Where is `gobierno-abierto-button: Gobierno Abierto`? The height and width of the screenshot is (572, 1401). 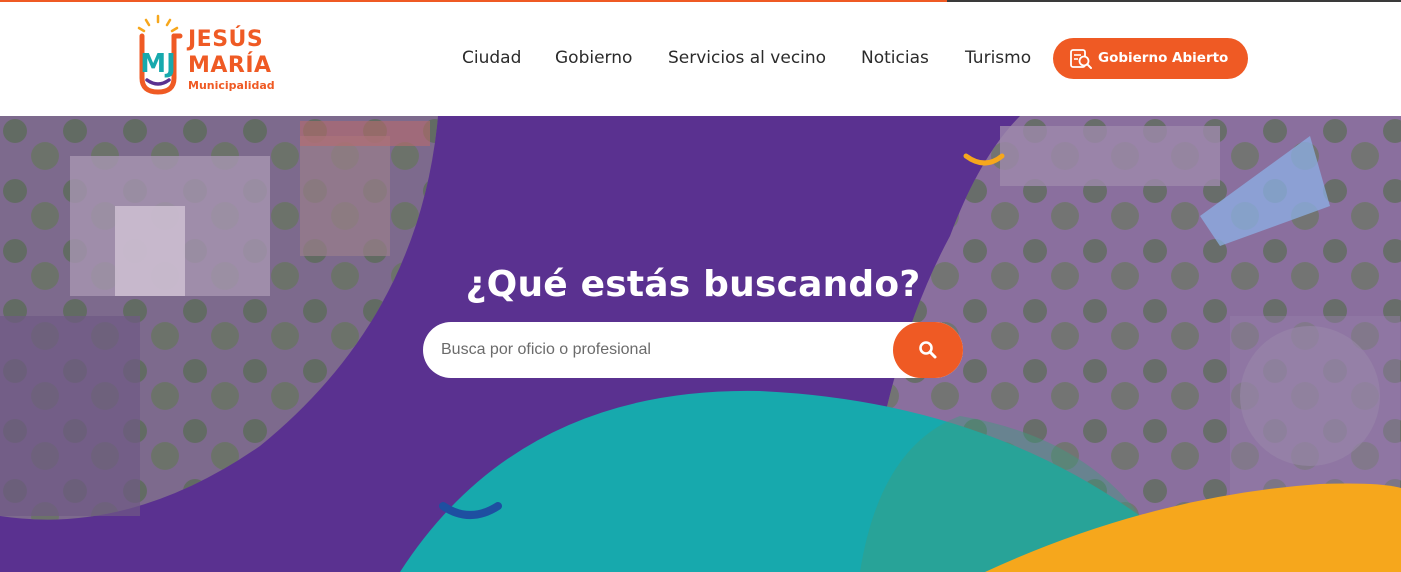 gobierno-abierto-button: Gobierno Abierto is located at coordinates (1150, 58).